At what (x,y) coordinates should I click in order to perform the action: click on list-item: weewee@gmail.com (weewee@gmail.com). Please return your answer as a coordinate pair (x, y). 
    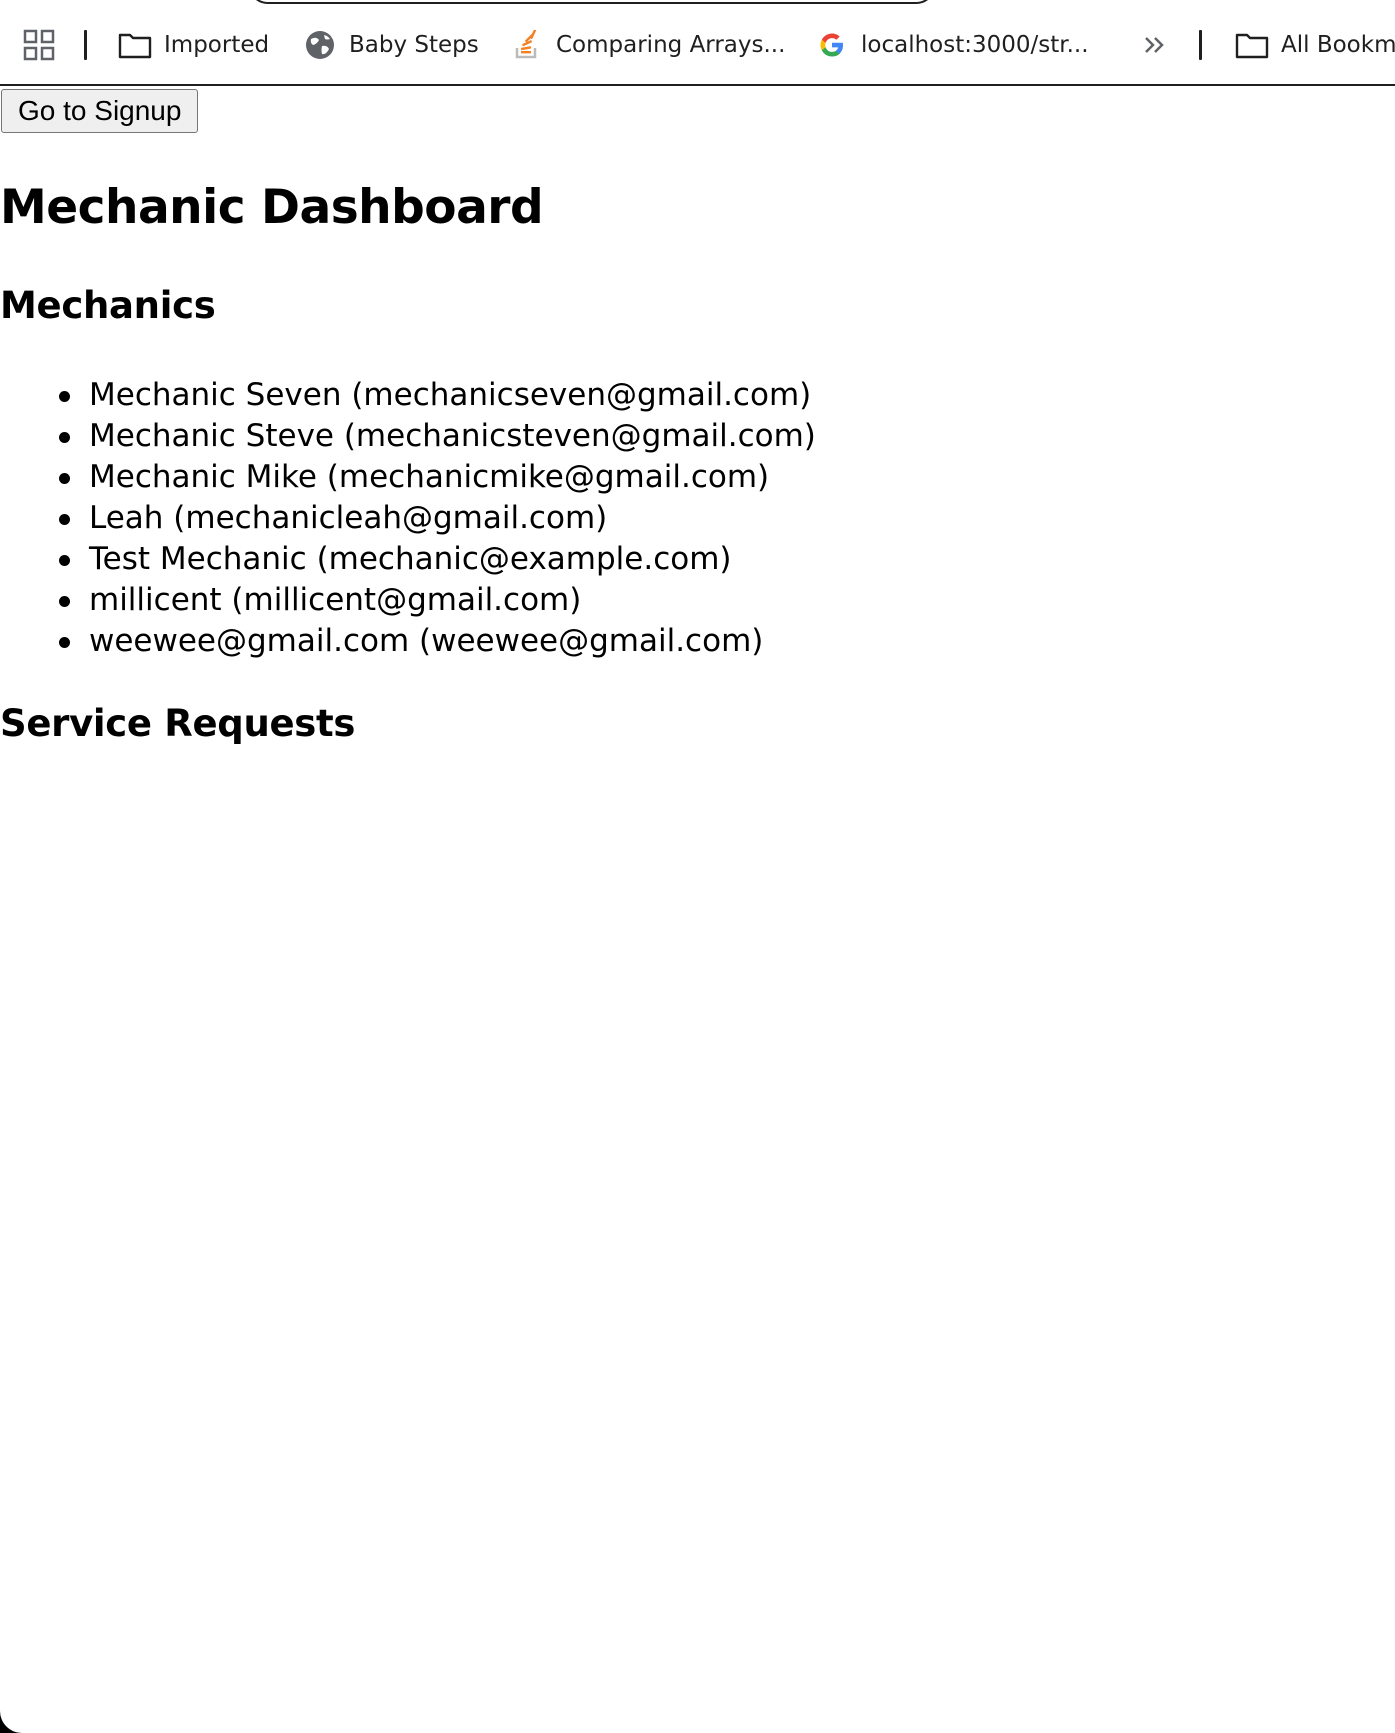
    Looking at the image, I should click on (408, 641).